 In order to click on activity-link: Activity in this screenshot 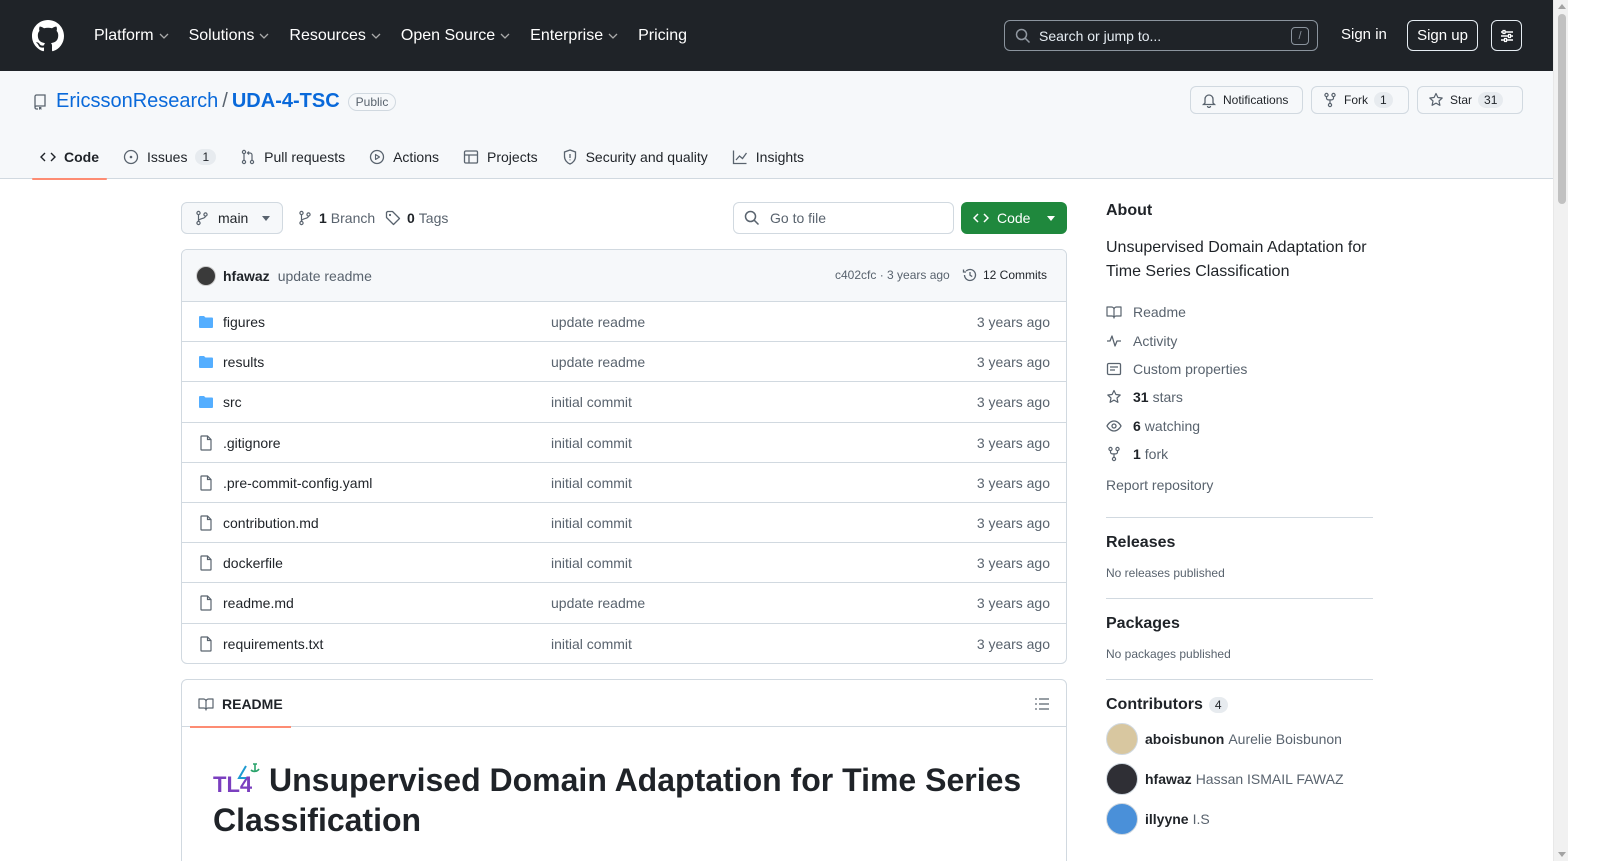, I will do `click(1239, 340)`.